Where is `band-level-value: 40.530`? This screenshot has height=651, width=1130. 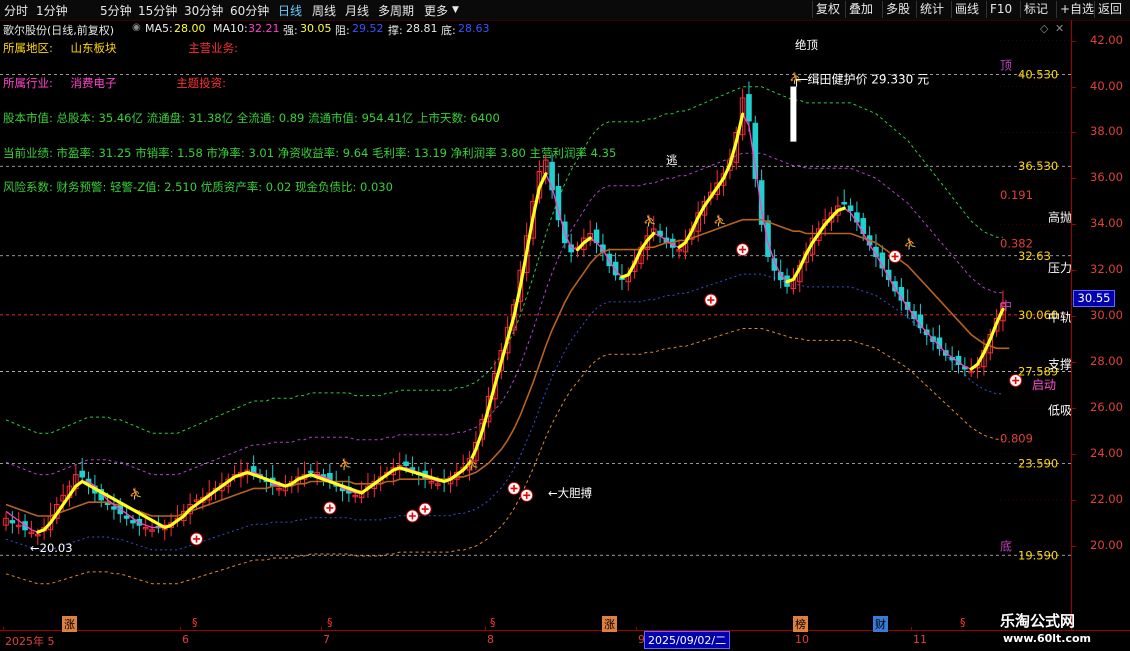
band-level-value: 40.530 is located at coordinates (1038, 74).